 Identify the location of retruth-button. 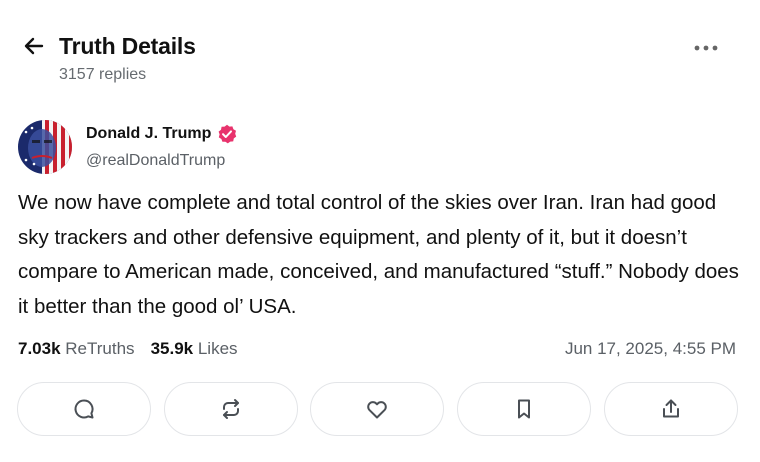
(231, 409).